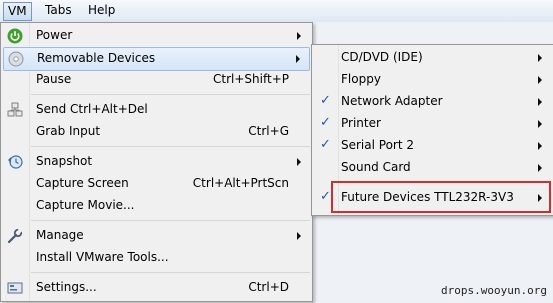 The image size is (553, 303). I want to click on settings-icon, so click(15, 288).